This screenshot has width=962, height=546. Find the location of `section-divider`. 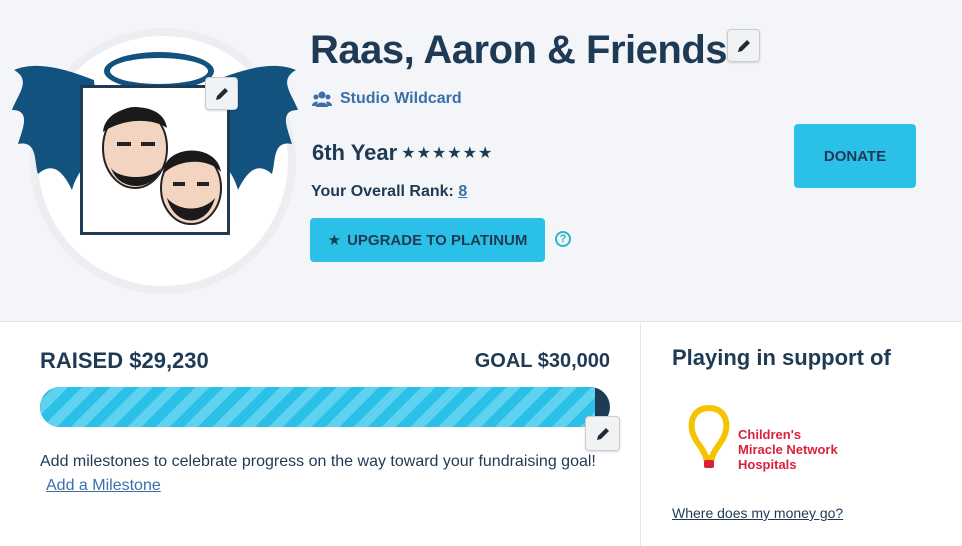

section-divider is located at coordinates (640, 434).